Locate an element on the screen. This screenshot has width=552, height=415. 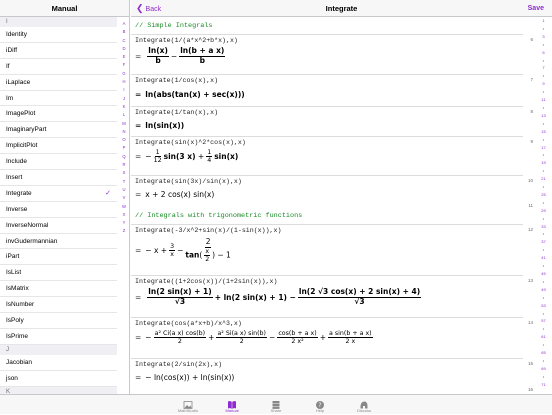
math-input: Integrate(sin(3x)/sin(x),x) is located at coordinates (188, 181).